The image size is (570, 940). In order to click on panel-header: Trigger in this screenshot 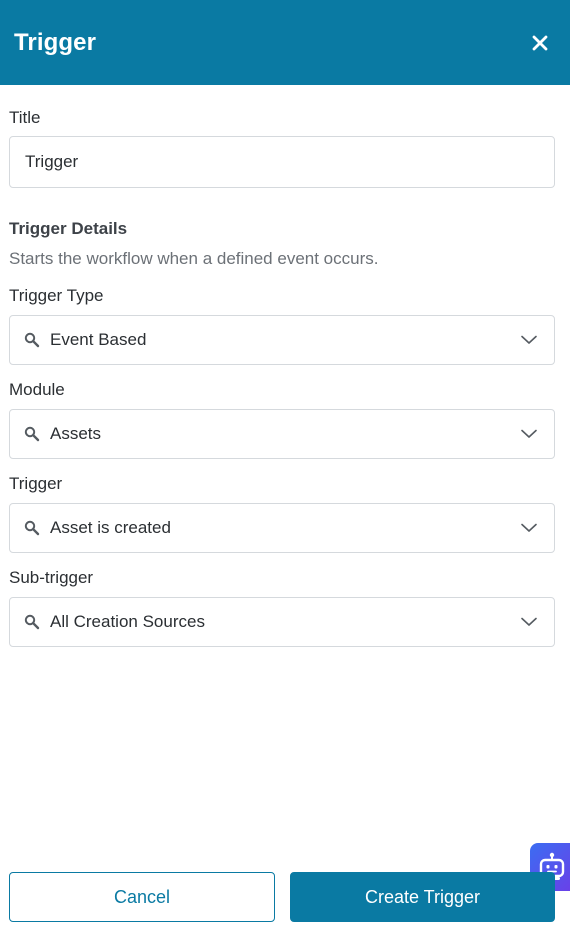, I will do `click(285, 42)`.